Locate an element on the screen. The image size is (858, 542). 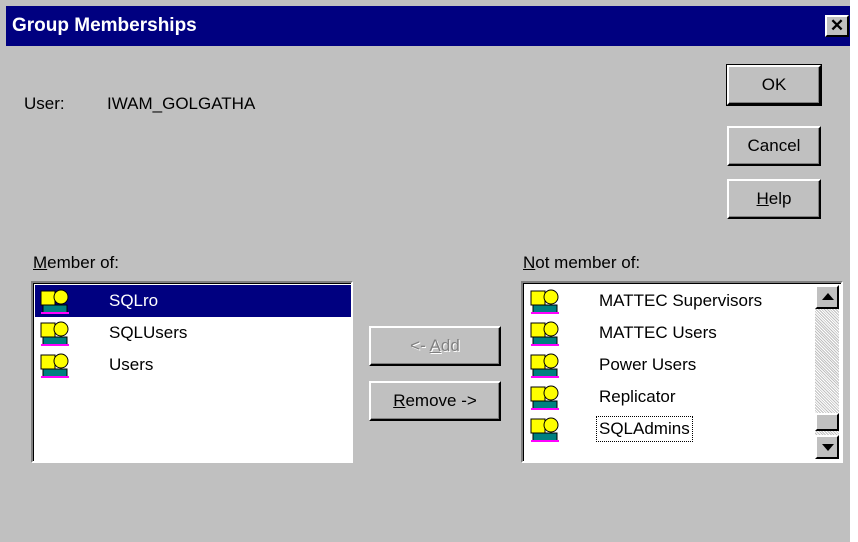
scroll-up-button is located at coordinates (827, 297).